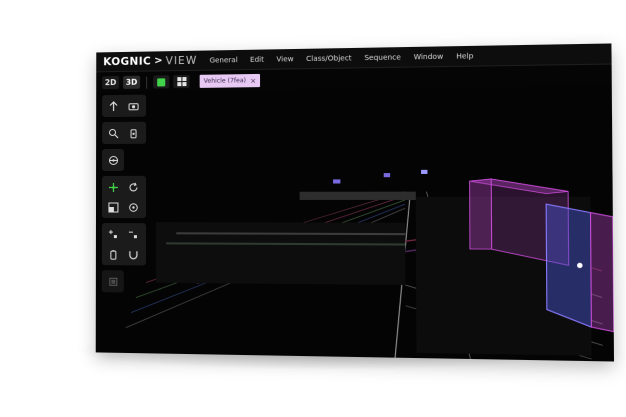 The width and height of the screenshot is (626, 417). Describe the element at coordinates (110, 82) in the screenshot. I see `mode-2d-button: 2D` at that location.